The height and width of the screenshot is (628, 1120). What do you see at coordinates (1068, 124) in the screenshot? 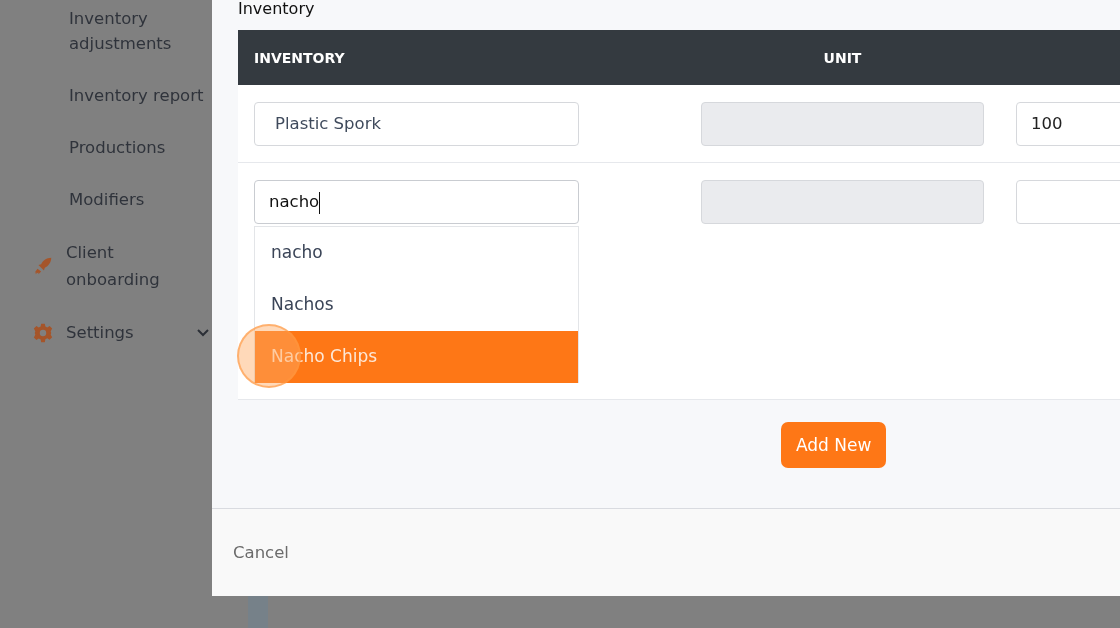
I see `quantity-input-field: 100` at bounding box center [1068, 124].